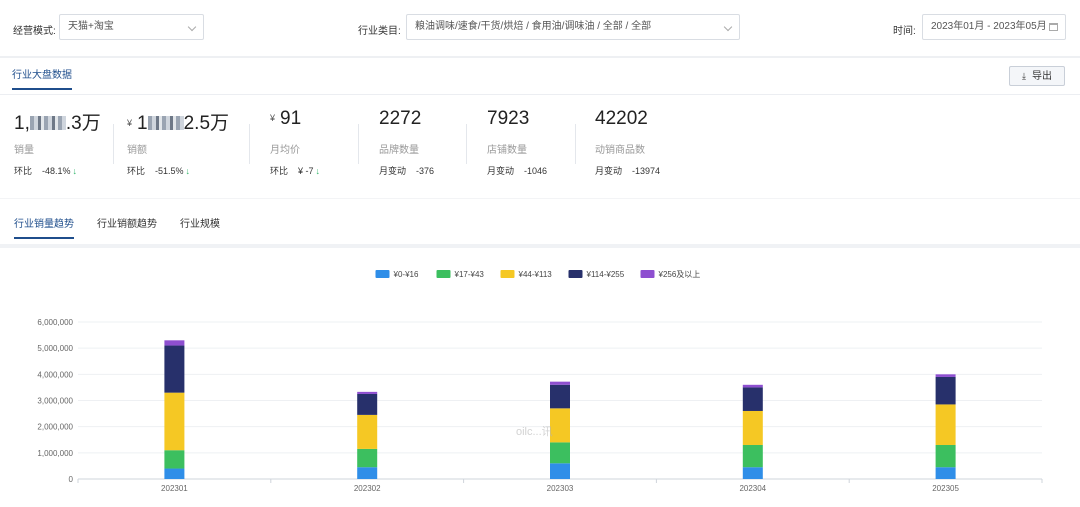 The width and height of the screenshot is (1080, 507). What do you see at coordinates (507, 150) in the screenshot?
I see `metric-label: 店铺数量` at bounding box center [507, 150].